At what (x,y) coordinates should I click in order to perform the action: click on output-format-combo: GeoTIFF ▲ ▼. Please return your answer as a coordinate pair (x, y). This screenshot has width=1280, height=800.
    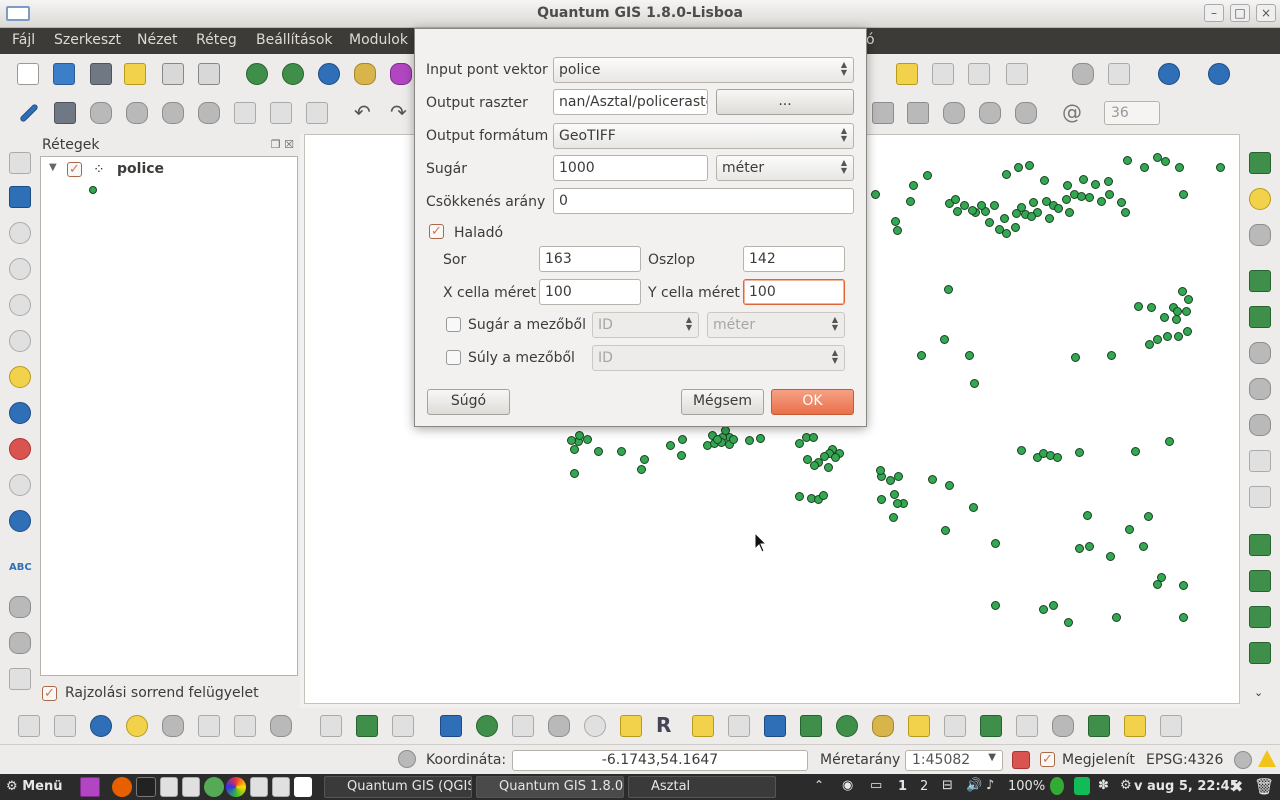
    Looking at the image, I should click on (703, 136).